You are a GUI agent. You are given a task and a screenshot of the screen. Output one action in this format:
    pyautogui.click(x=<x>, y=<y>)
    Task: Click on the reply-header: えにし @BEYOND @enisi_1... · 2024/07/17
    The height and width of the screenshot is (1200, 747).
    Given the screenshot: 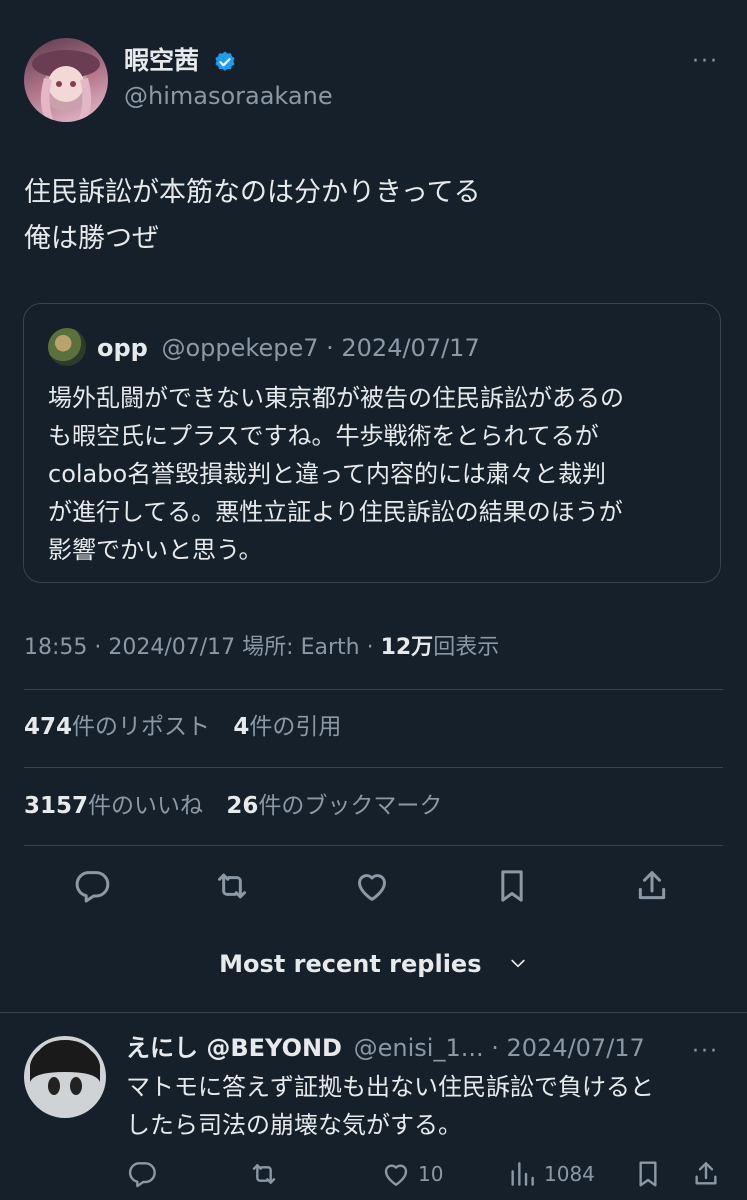 What is the action you would take?
    pyautogui.click(x=385, y=1048)
    